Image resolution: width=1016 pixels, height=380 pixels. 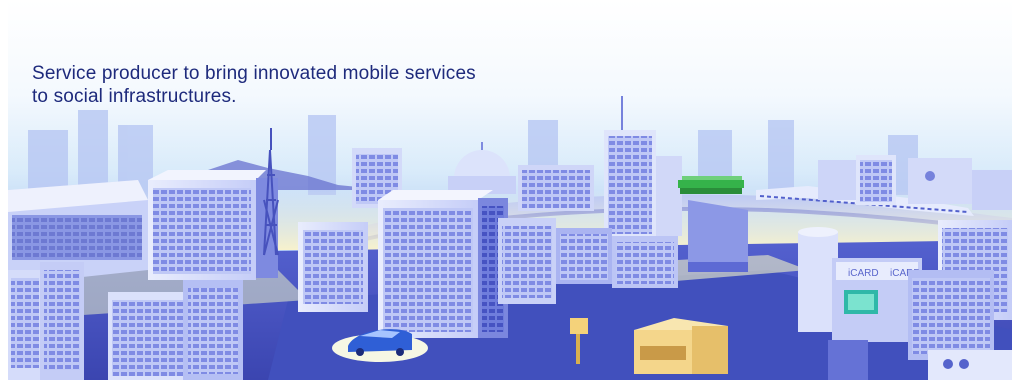 What do you see at coordinates (681, 346) in the screenshot?
I see `yellow-shop` at bounding box center [681, 346].